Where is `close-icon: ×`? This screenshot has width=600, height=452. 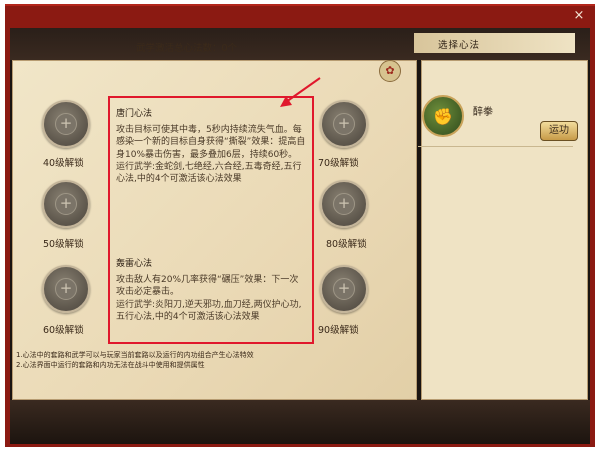 close-icon: × is located at coordinates (579, 16).